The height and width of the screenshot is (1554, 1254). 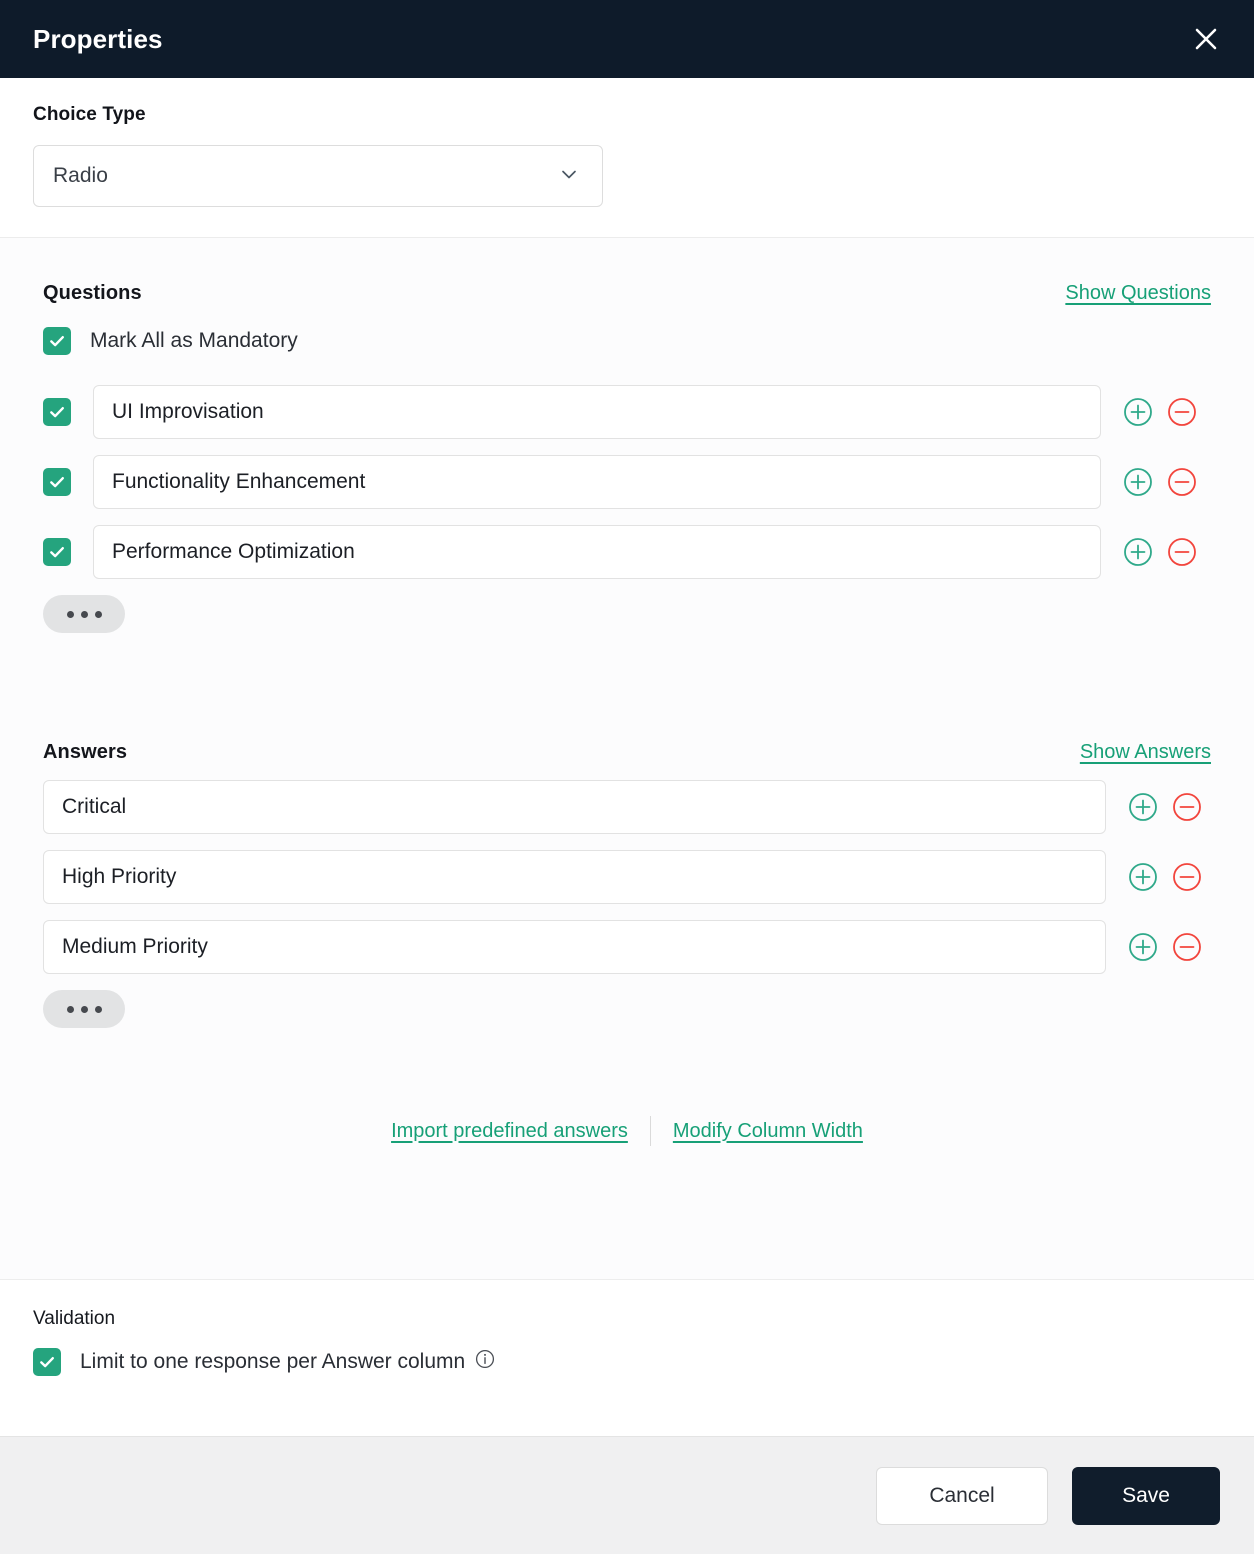 I want to click on dialog-header: Properties, so click(x=627, y=39).